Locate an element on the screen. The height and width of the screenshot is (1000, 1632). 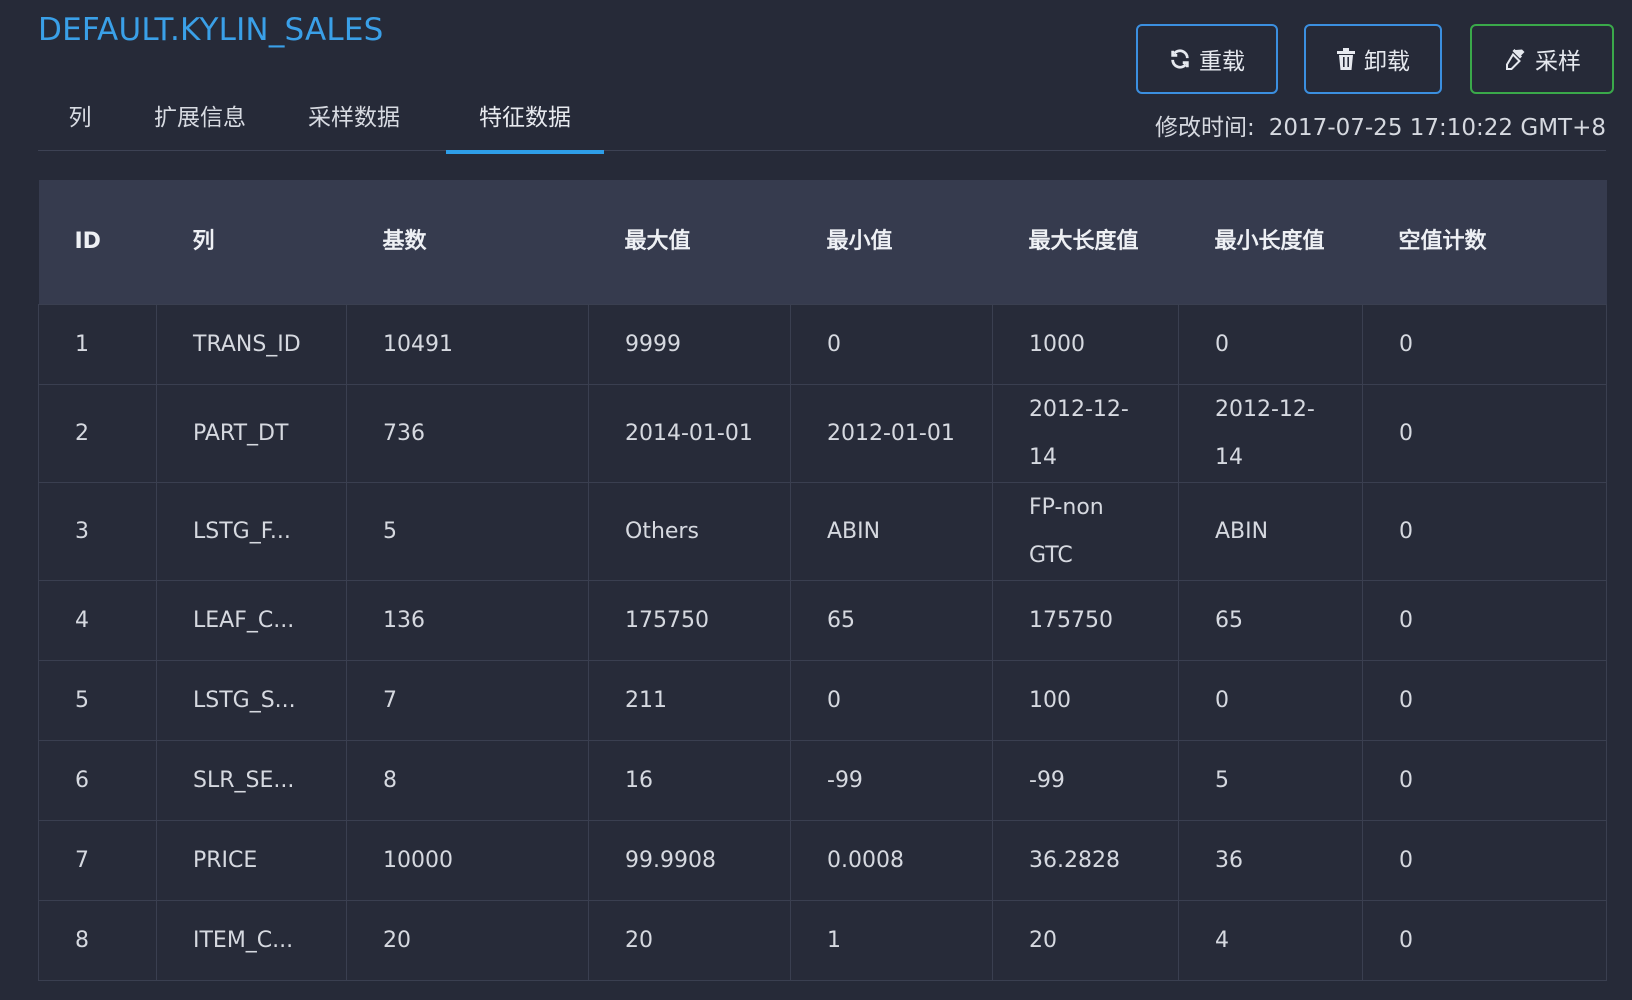
cell-max-length-value: 1000 is located at coordinates (1085, 344).